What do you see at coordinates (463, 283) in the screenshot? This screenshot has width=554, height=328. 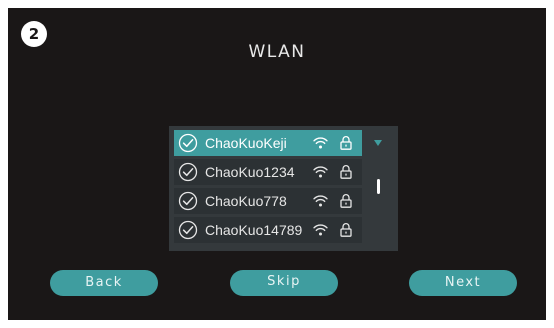 I see `next-button: Next` at bounding box center [463, 283].